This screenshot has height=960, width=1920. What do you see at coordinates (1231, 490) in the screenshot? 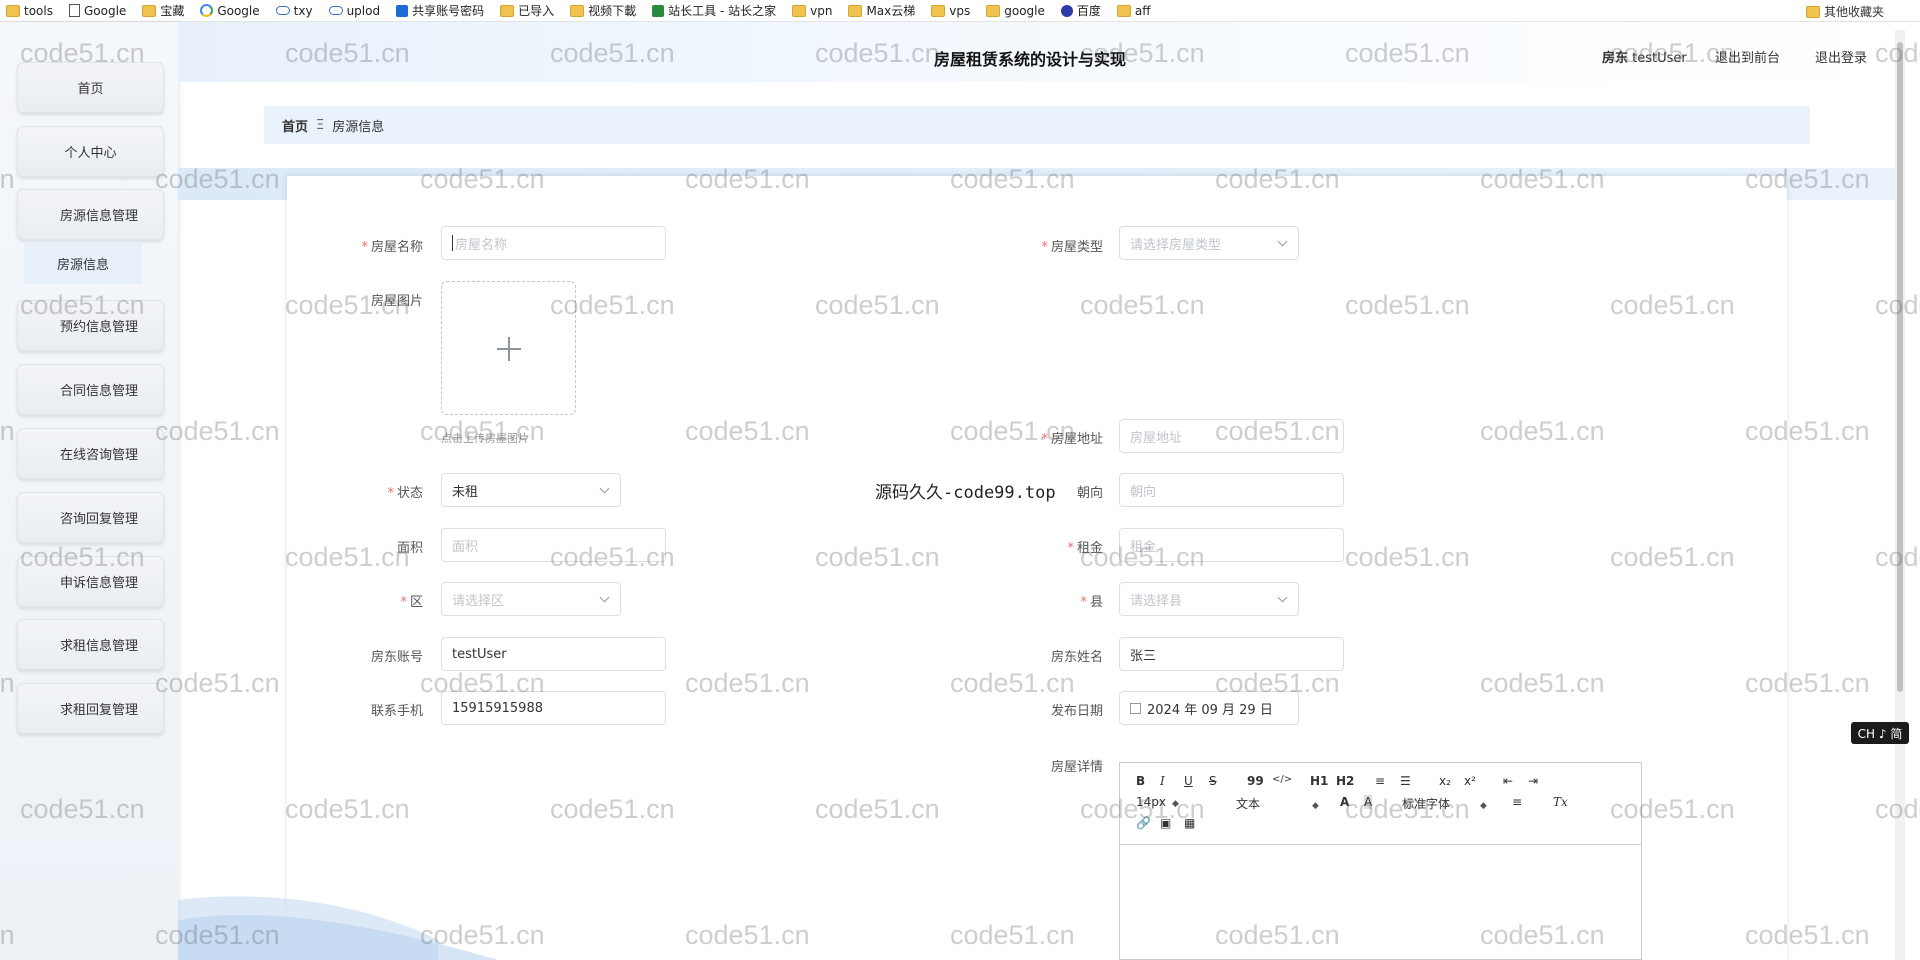
I see `orientation-input: 朝向` at bounding box center [1231, 490].